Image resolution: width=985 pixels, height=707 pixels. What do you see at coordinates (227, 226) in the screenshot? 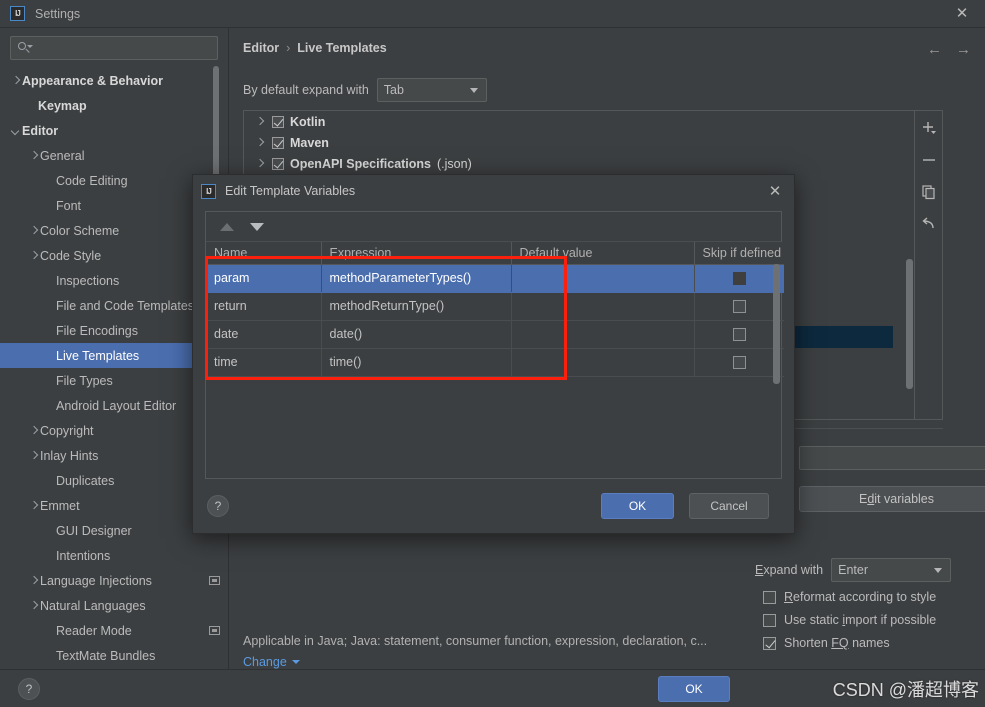
I see `move-up-icon` at bounding box center [227, 226].